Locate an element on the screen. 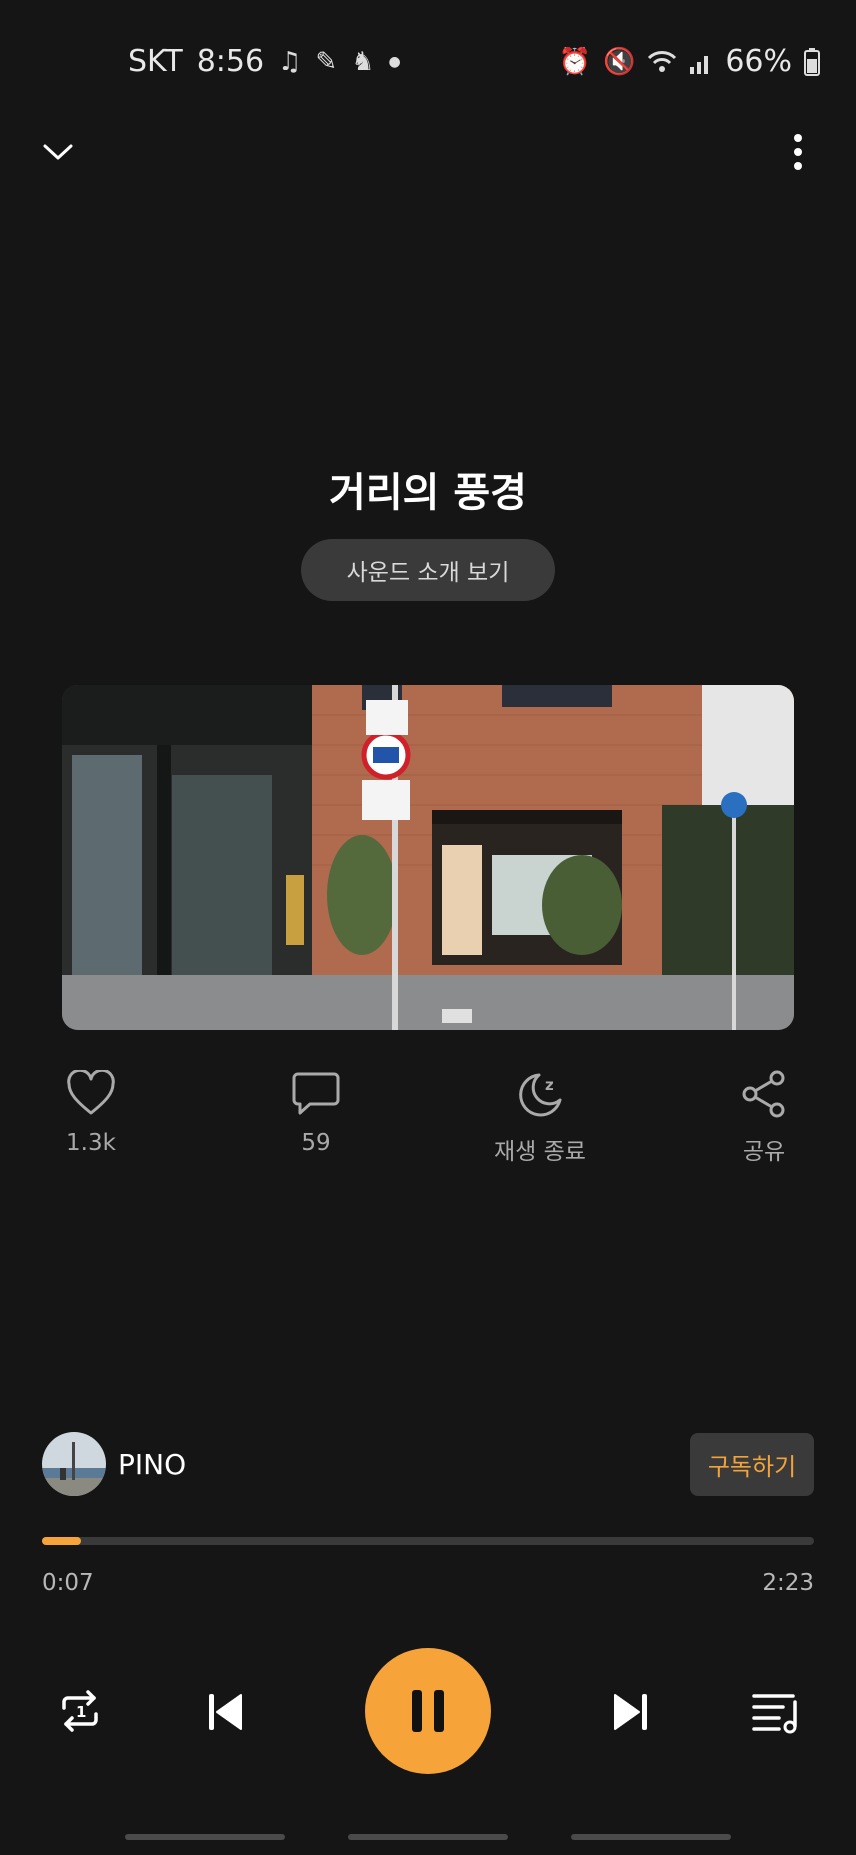  collapse-button is located at coordinates (58, 152).